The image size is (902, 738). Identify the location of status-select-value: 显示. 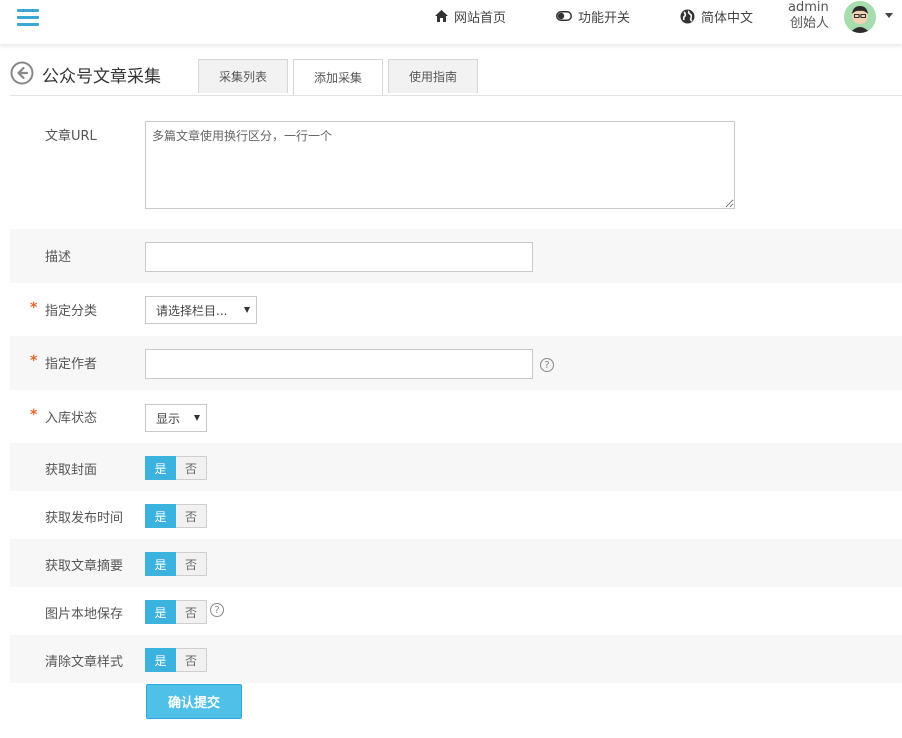
(168, 418).